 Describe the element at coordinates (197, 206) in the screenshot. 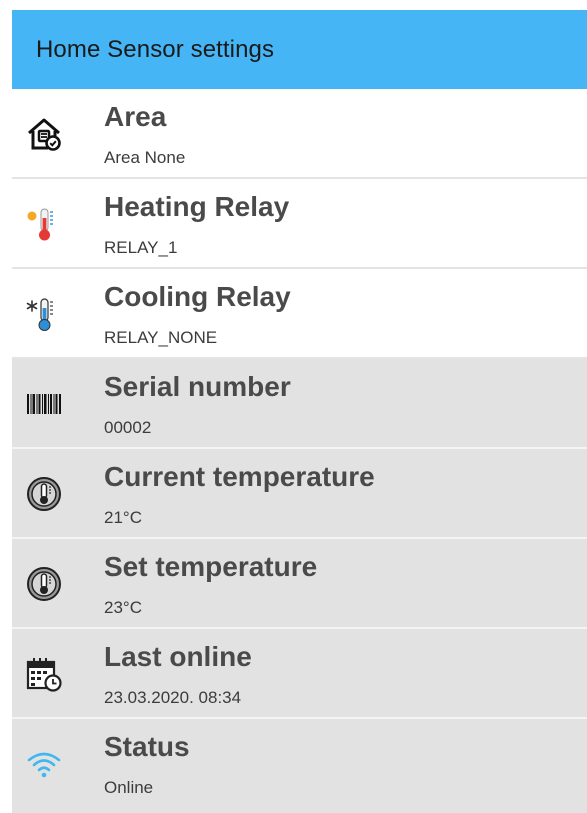

I see `setting-title: Heating Relay` at that location.